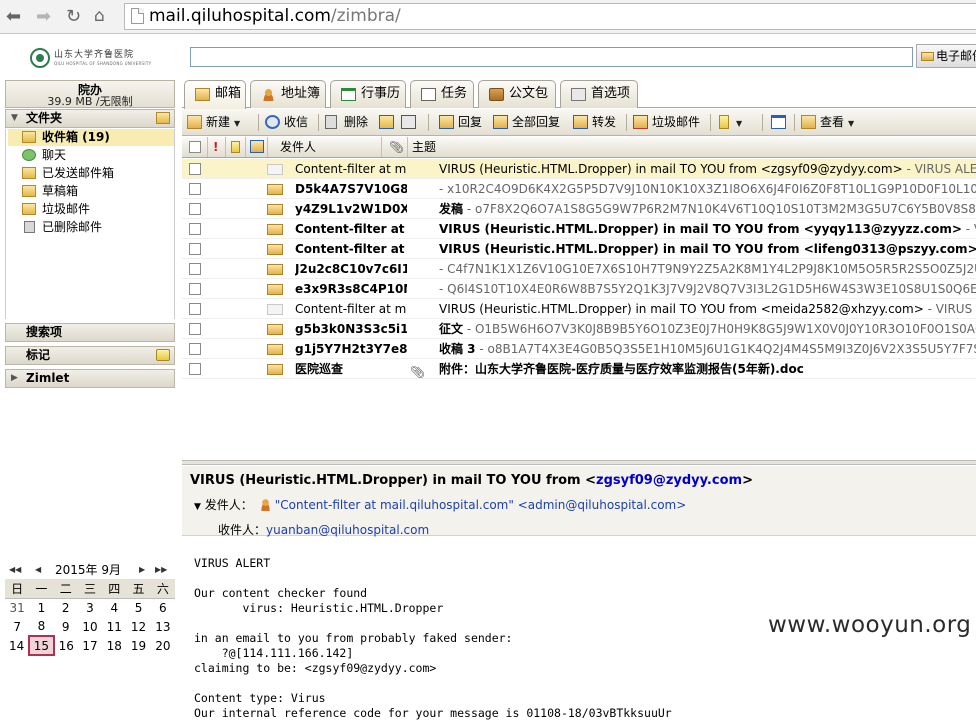 This screenshot has height=721, width=976. What do you see at coordinates (90, 378) in the screenshot?
I see `zimlet-header: ▶ Zimlet` at bounding box center [90, 378].